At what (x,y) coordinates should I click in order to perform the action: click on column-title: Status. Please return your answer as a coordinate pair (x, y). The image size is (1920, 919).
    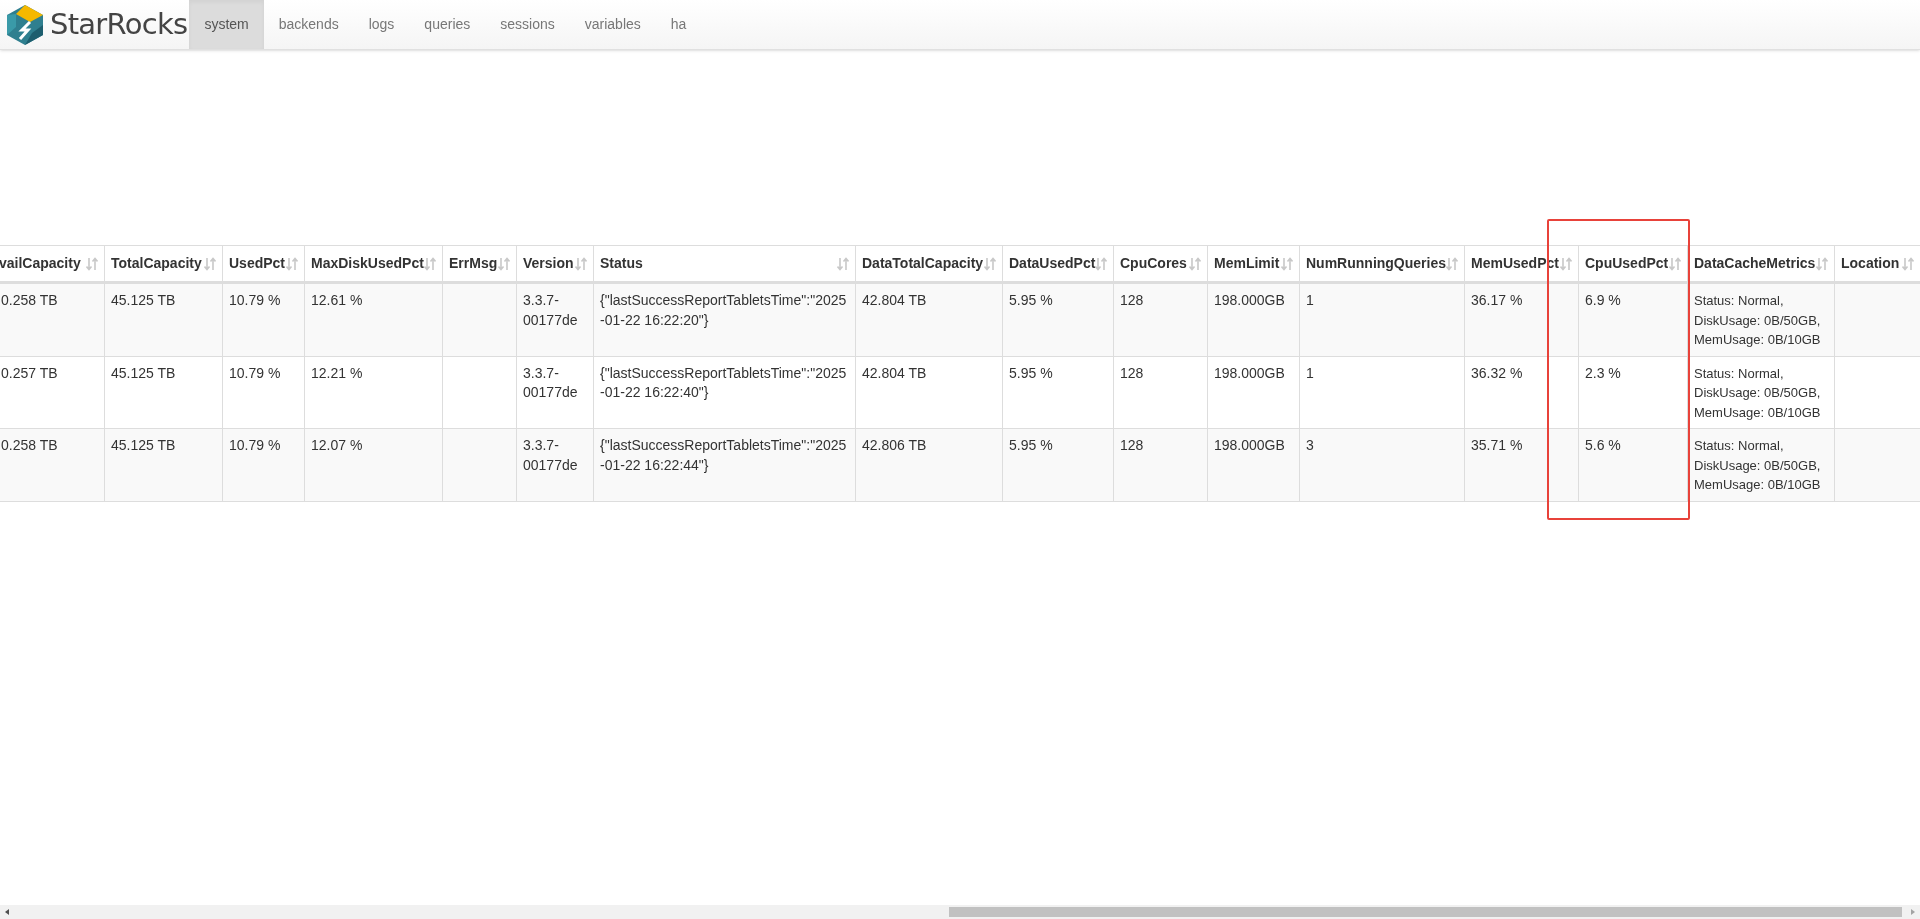
    Looking at the image, I should click on (621, 263).